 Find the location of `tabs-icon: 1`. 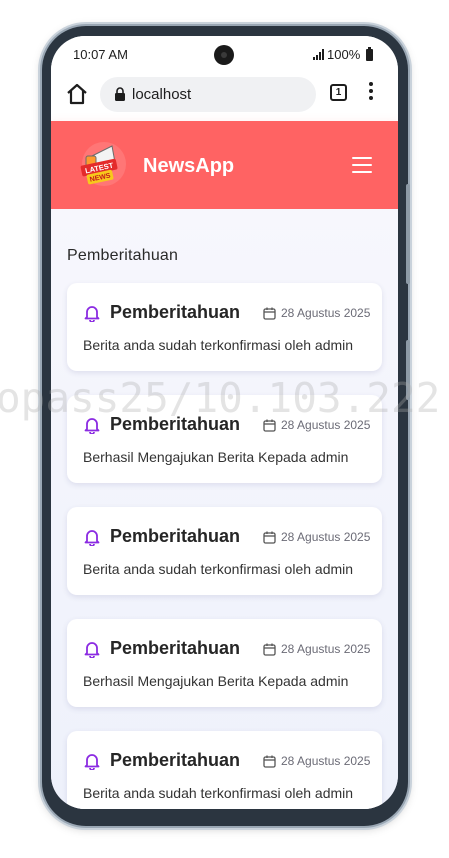

tabs-icon: 1 is located at coordinates (338, 92).